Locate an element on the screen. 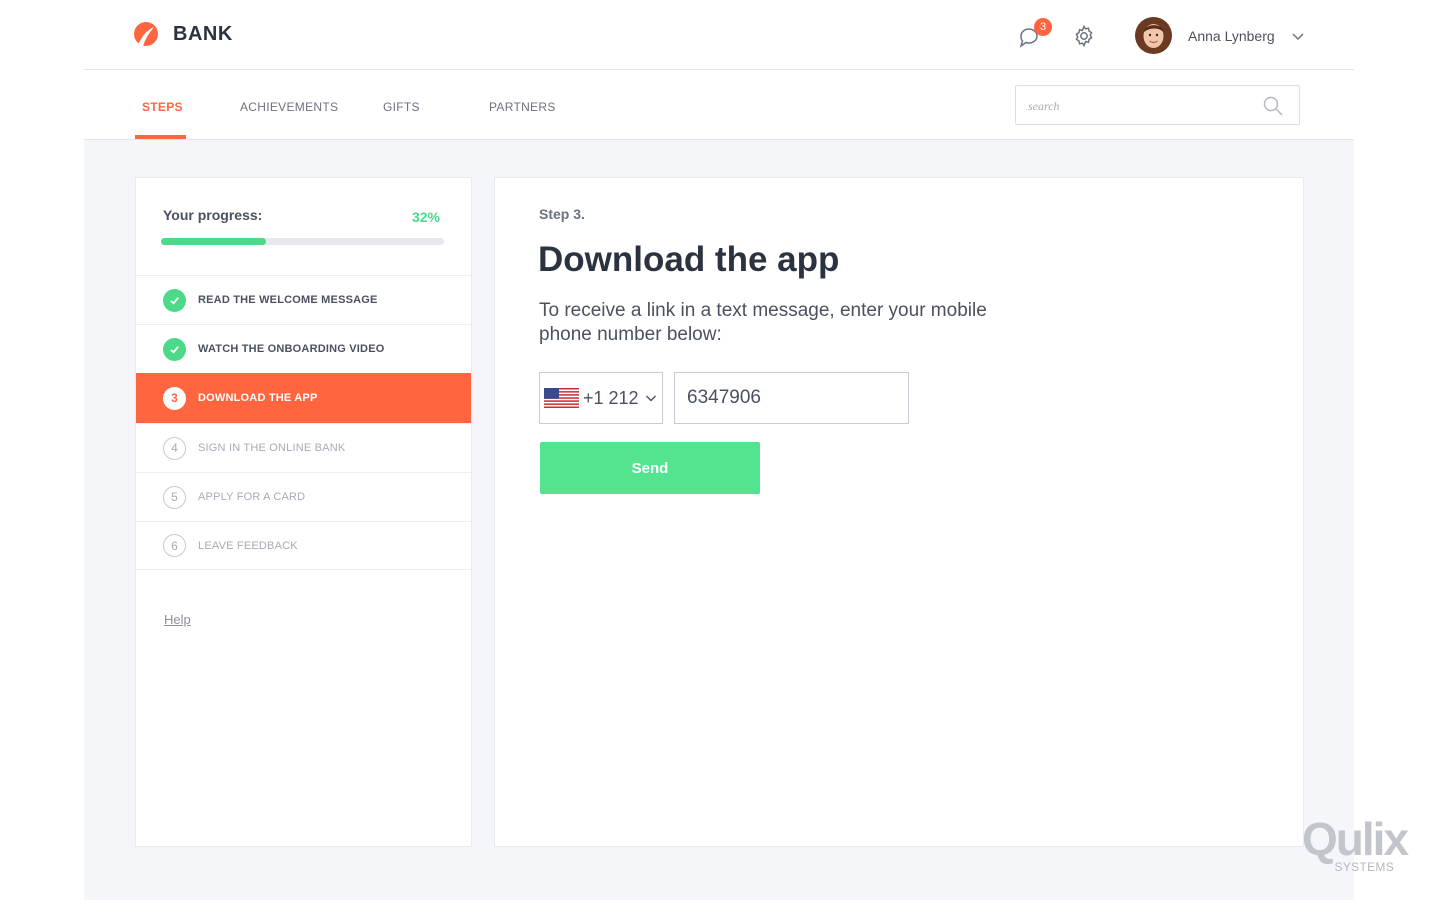 Image resolution: width=1440 pixels, height=924 pixels. bank-logo: BANK is located at coordinates (183, 34).